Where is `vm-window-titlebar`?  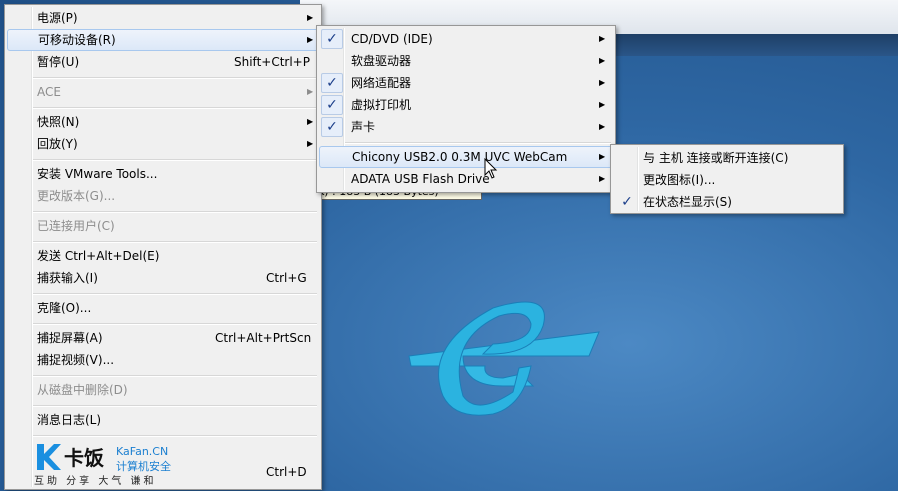
vm-window-titlebar is located at coordinates (749, 45).